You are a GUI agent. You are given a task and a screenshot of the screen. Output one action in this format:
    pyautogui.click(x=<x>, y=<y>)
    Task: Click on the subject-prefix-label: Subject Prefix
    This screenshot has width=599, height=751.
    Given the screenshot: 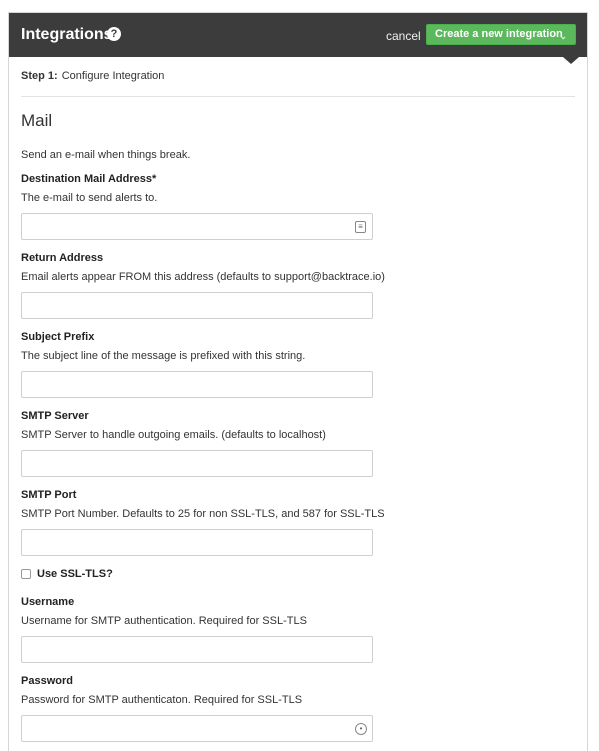 What is the action you would take?
    pyautogui.click(x=58, y=337)
    